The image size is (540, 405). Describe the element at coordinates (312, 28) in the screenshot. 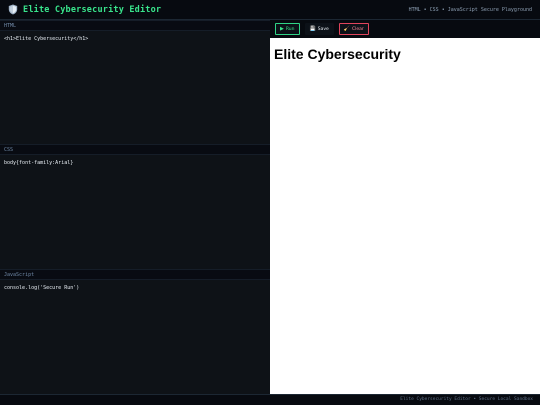

I see `floppy-disk-icon: 💾` at that location.